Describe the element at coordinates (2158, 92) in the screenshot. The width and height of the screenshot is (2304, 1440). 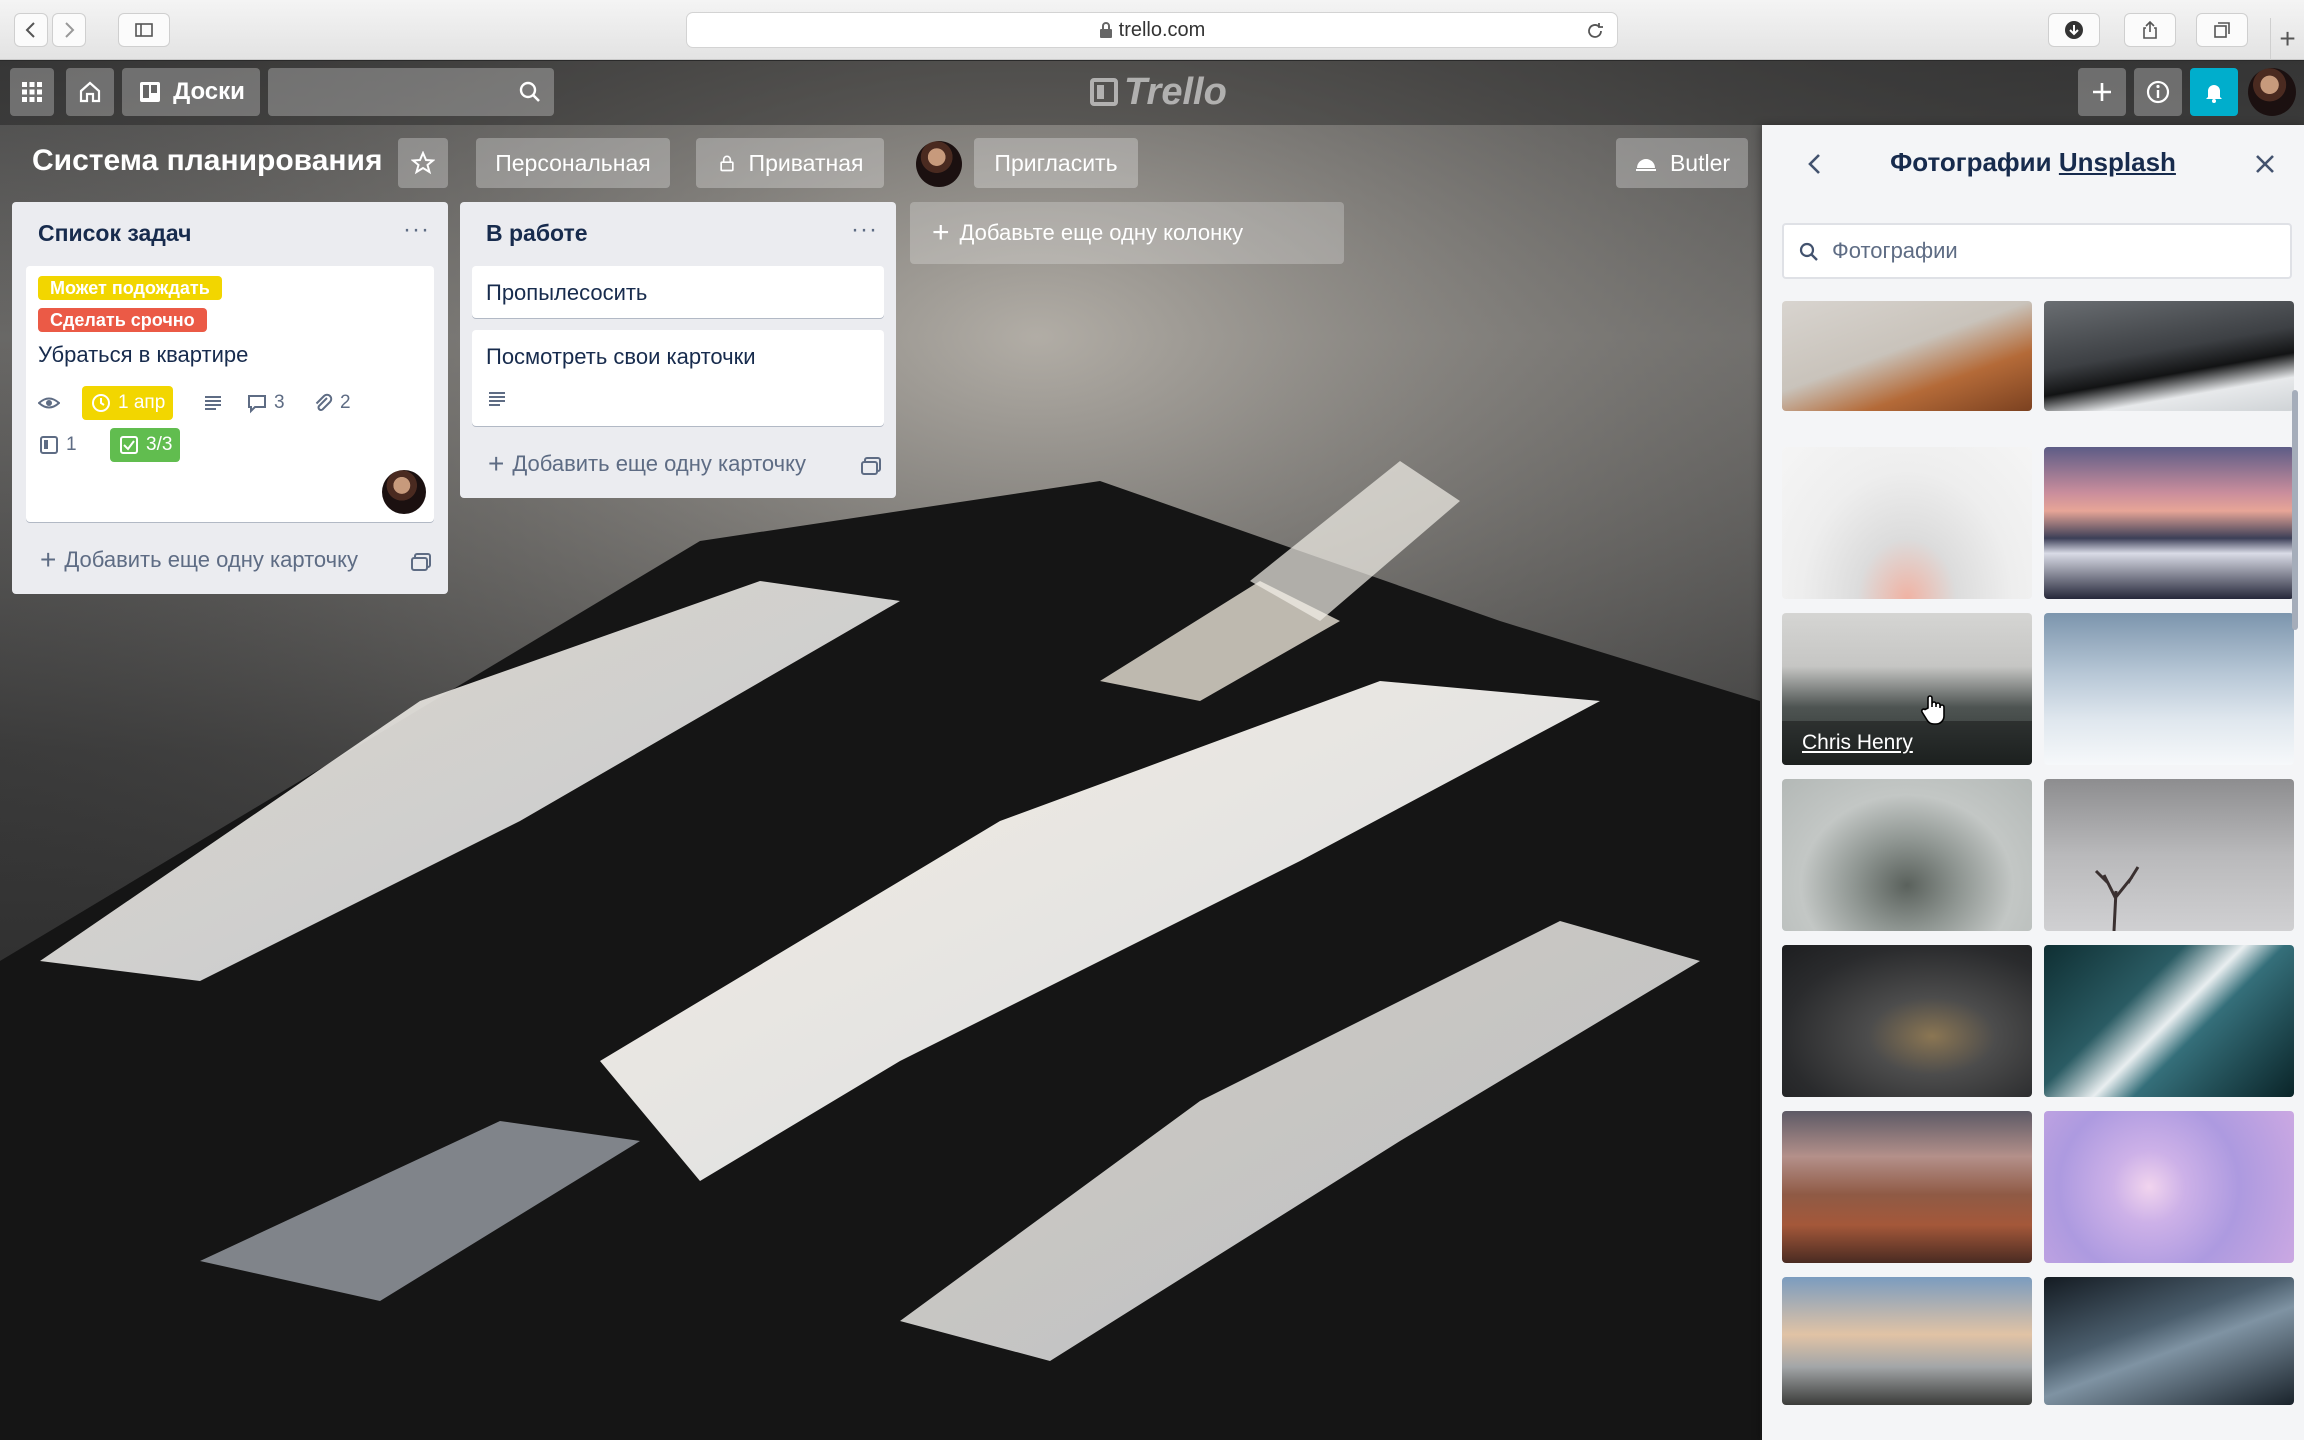
I see `info-button` at that location.